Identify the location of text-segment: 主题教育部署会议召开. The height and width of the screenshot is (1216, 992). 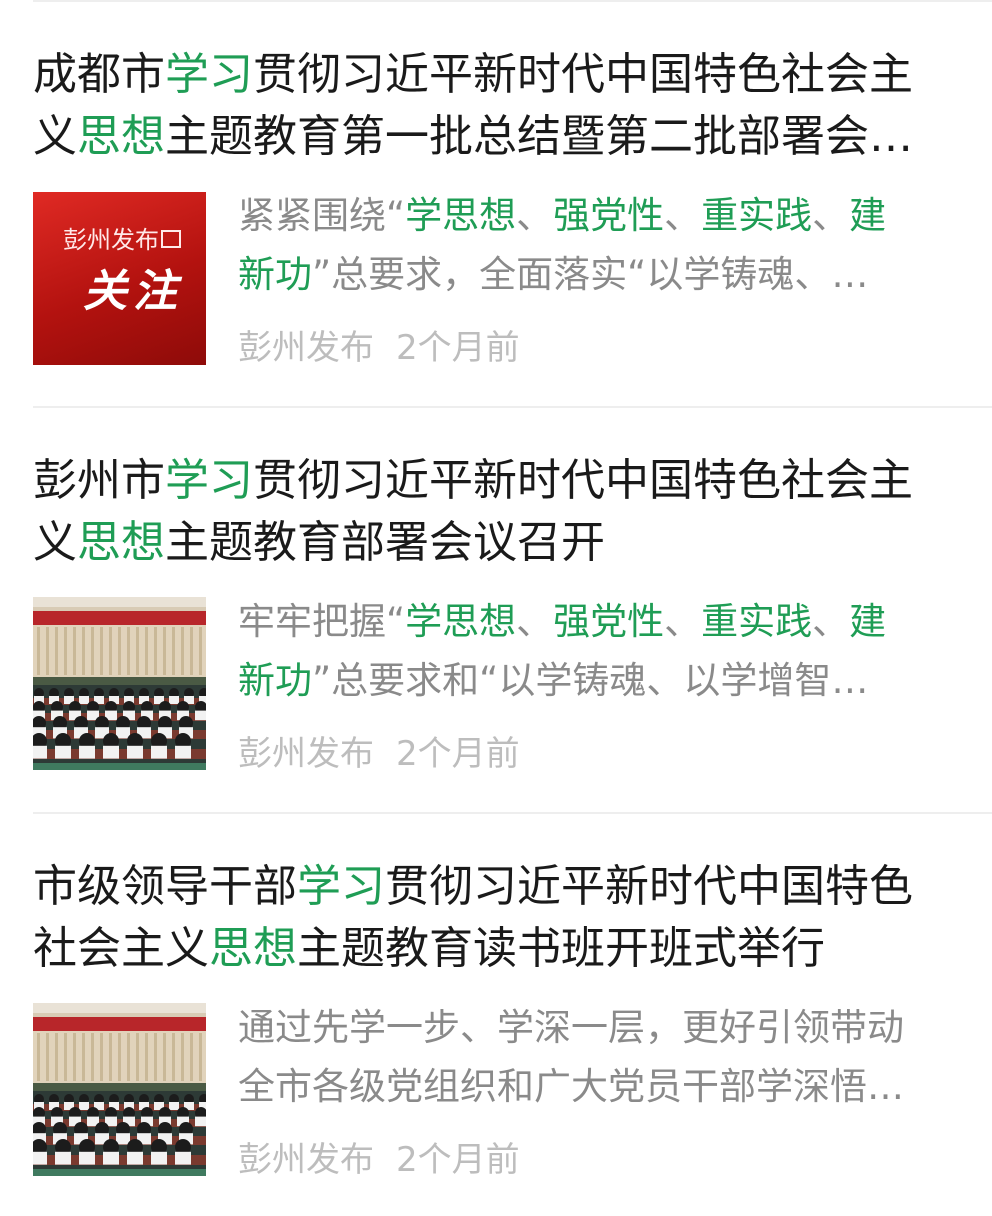
(385, 542).